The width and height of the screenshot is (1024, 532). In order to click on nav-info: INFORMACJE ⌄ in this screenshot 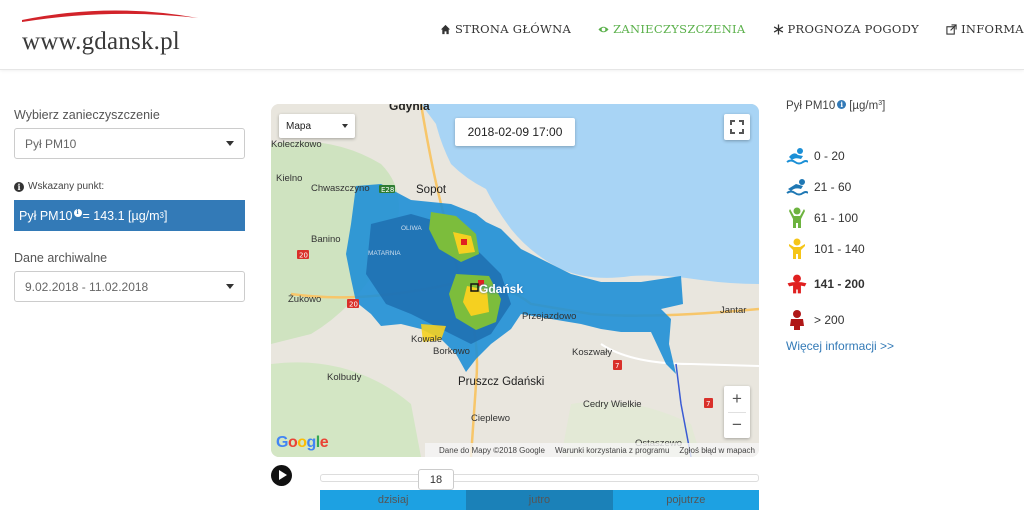, I will do `click(985, 29)`.